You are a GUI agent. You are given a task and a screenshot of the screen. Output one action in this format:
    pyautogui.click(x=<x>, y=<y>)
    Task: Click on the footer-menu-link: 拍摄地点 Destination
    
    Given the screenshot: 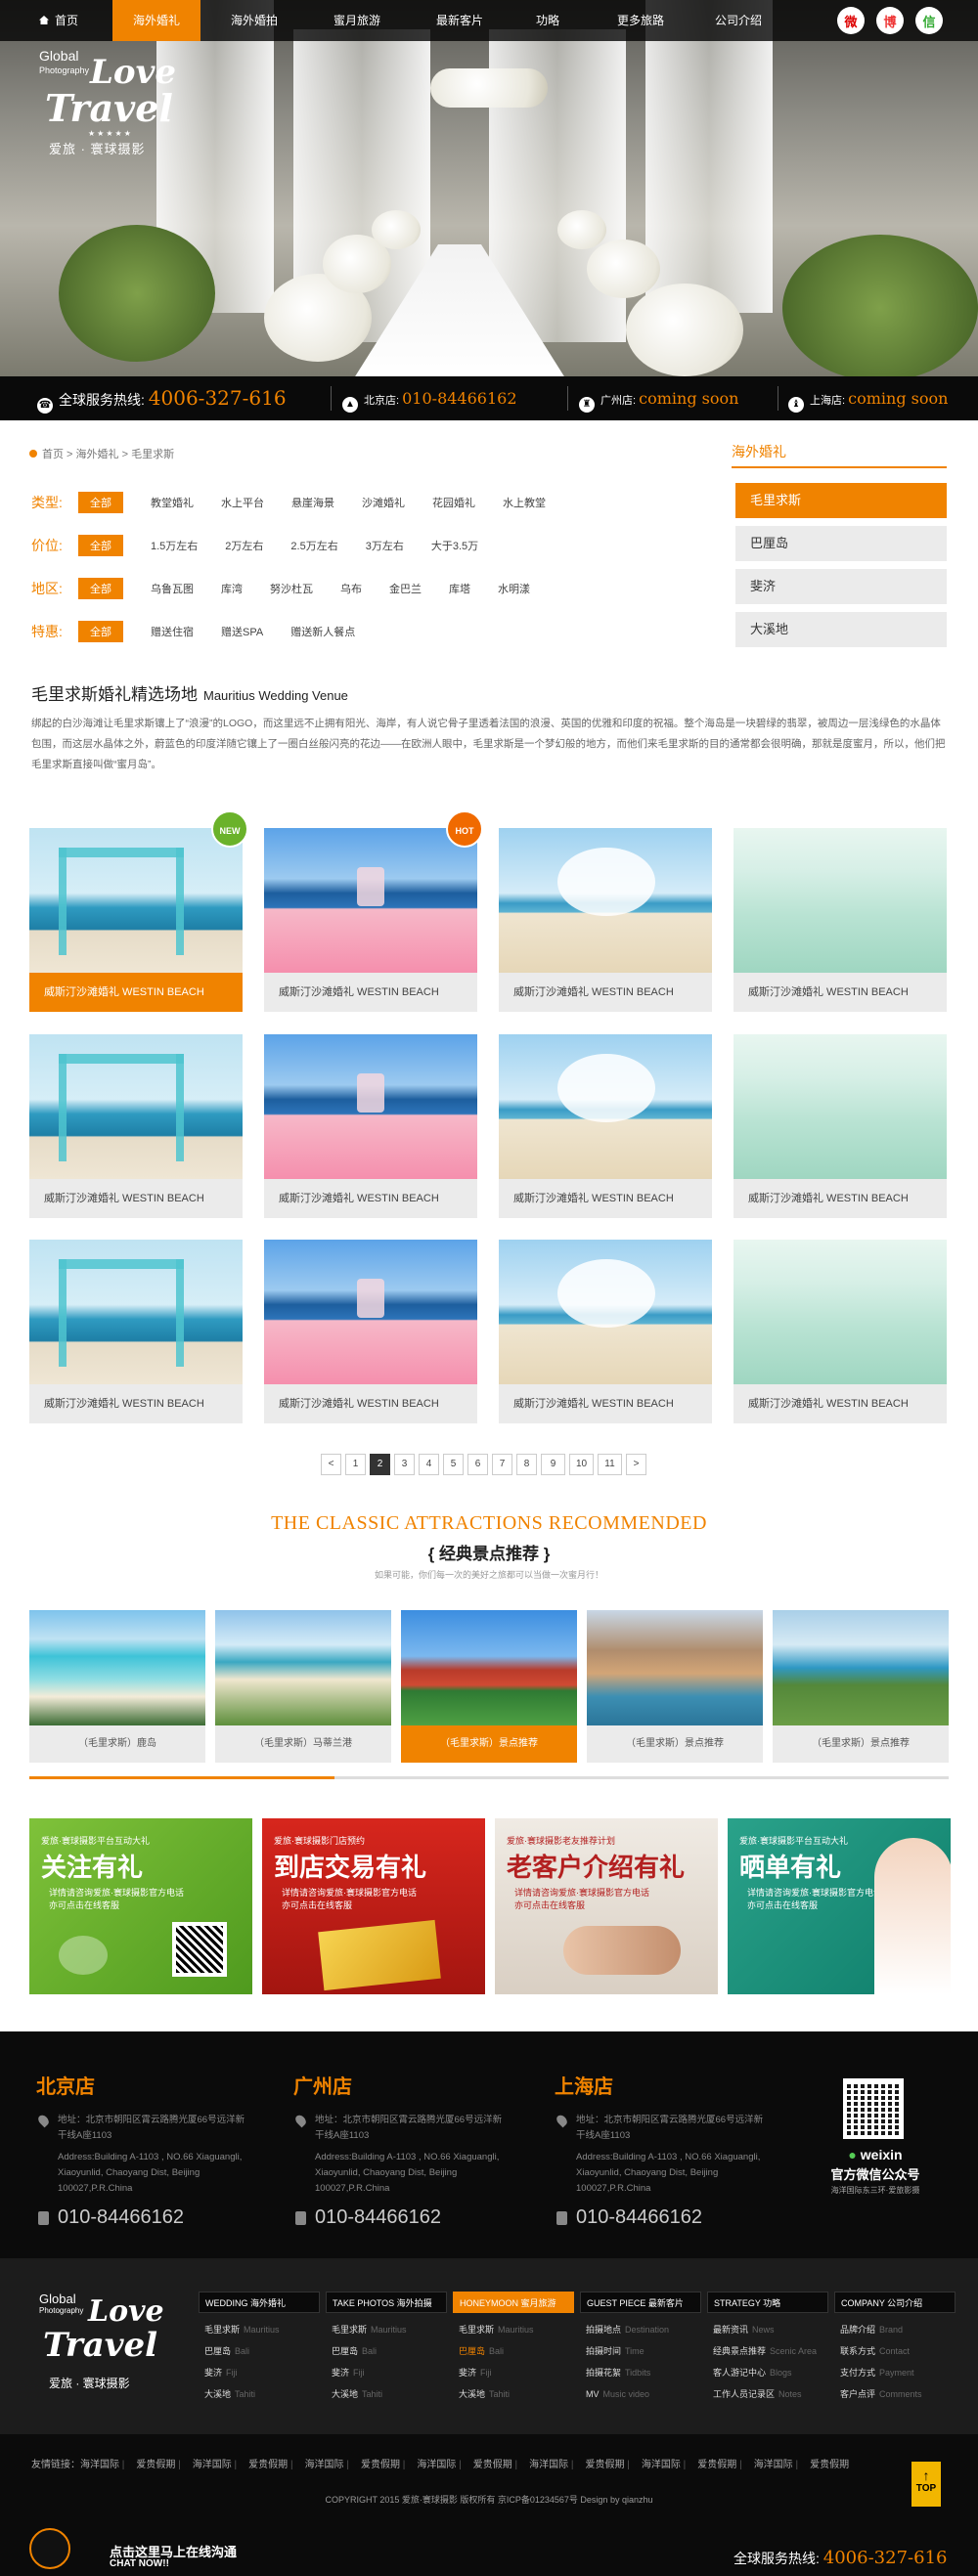 What is the action you would take?
    pyautogui.click(x=640, y=2330)
    